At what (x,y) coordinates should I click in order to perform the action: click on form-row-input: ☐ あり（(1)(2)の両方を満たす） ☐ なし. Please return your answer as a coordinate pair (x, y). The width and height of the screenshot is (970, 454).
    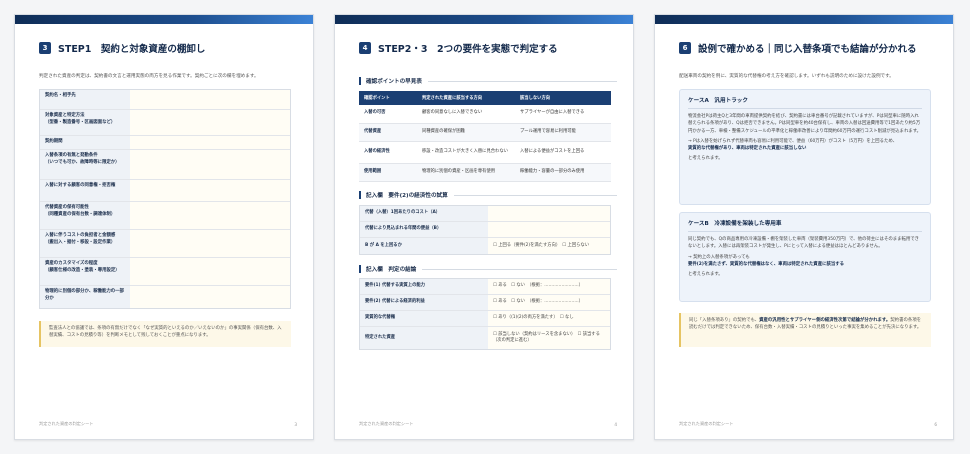
    Looking at the image, I should click on (549, 318).